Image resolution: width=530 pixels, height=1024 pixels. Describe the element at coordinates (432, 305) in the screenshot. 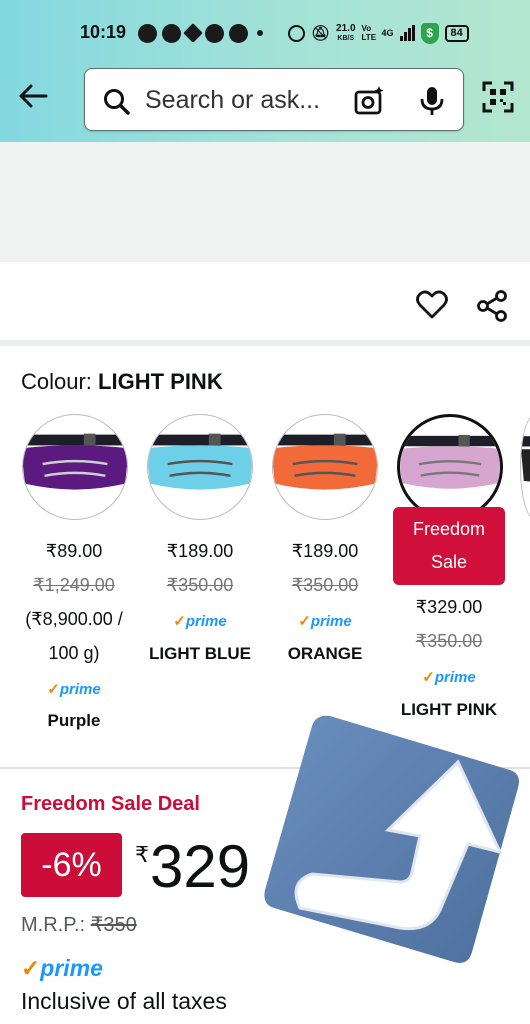

I see `wishlist-heart-icon` at that location.